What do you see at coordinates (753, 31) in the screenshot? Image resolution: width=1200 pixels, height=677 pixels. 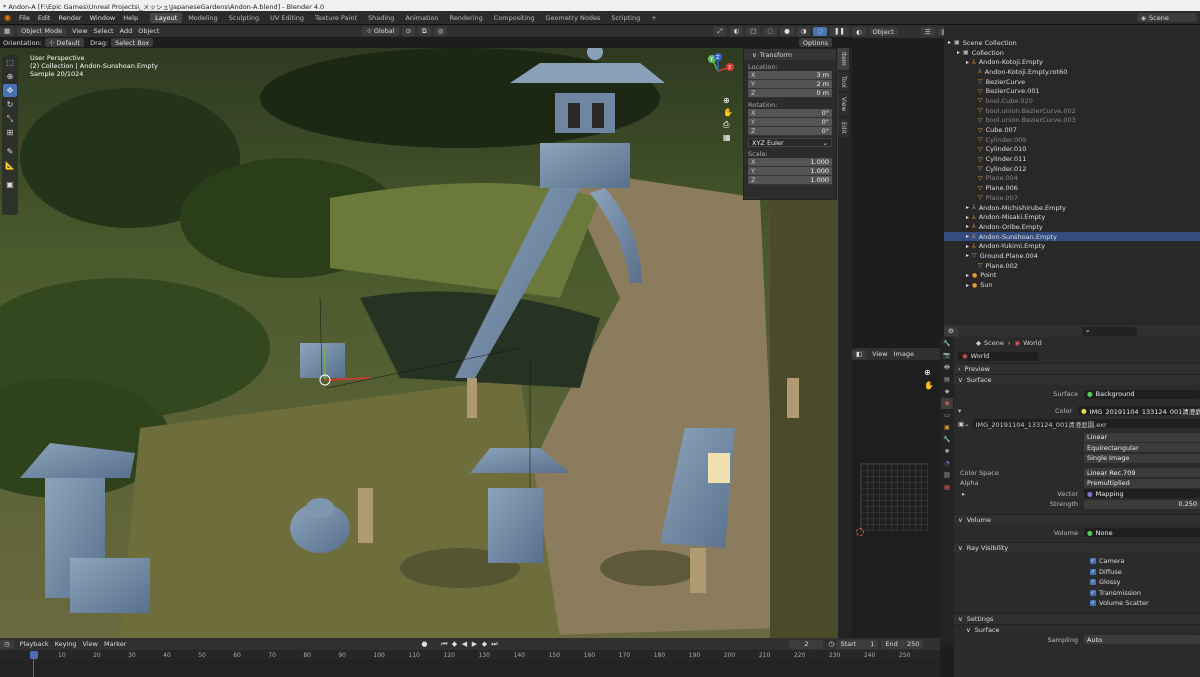 I see `xray-button: ▢` at bounding box center [753, 31].